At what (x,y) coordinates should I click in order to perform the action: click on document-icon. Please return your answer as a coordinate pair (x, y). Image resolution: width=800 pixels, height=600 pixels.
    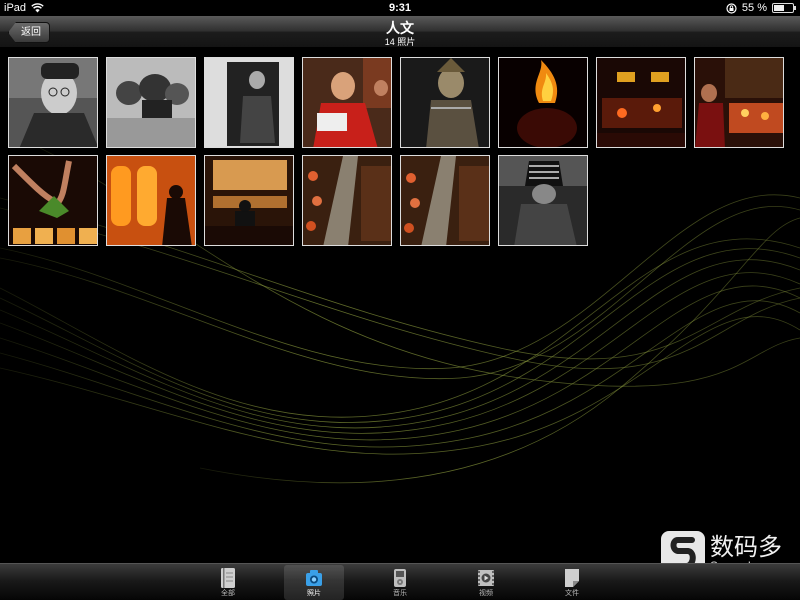
    Looking at the image, I should click on (572, 578).